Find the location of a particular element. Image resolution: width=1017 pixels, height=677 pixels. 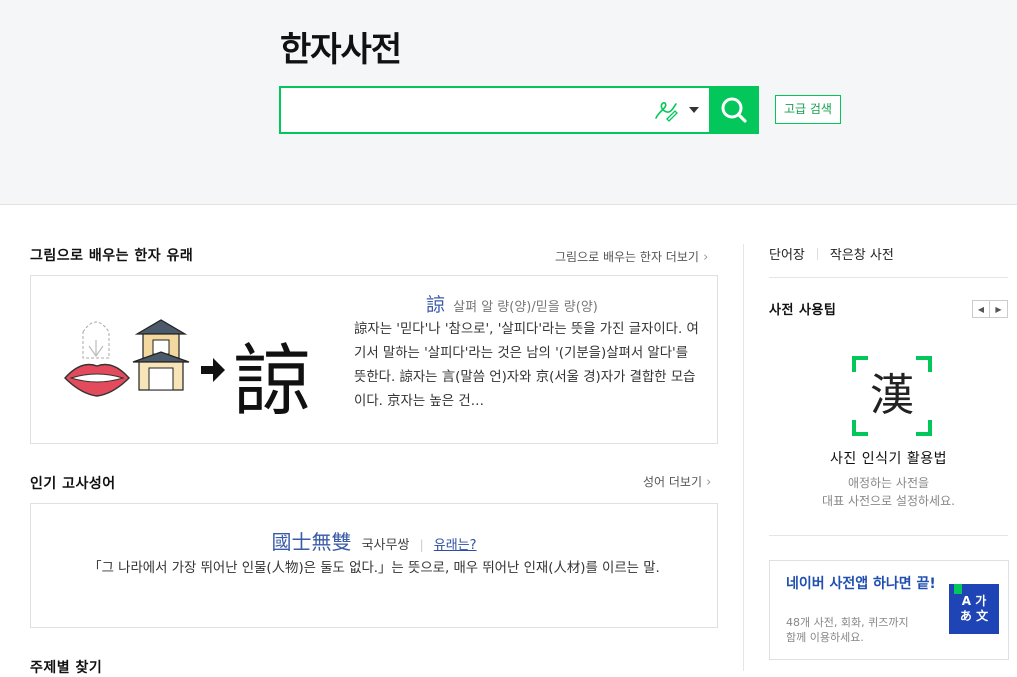

search-box is located at coordinates (519, 110).